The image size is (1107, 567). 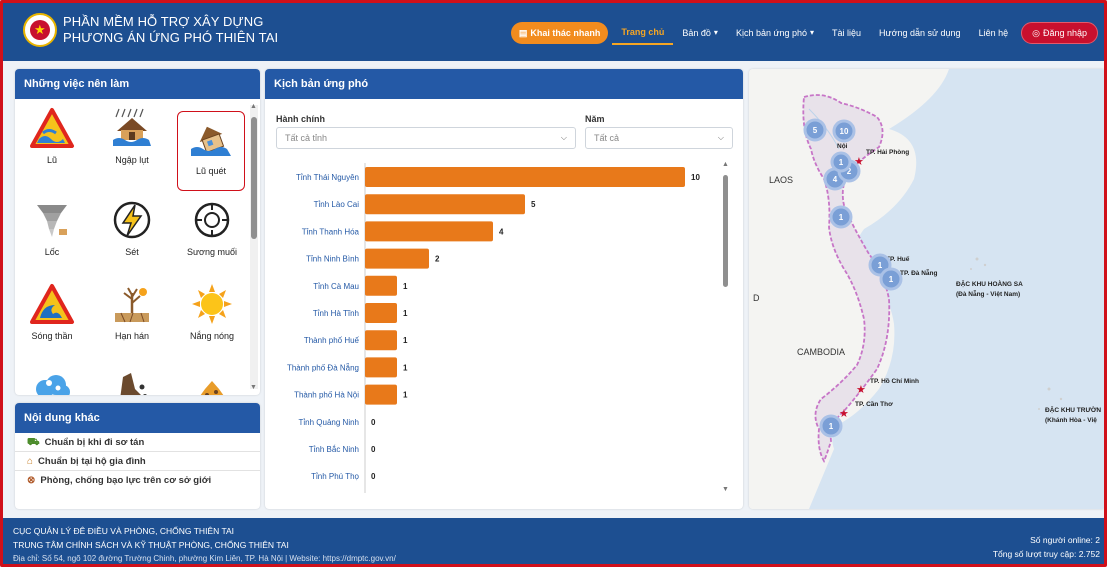 I want to click on nav-contact: Liên hệ, so click(x=994, y=33).